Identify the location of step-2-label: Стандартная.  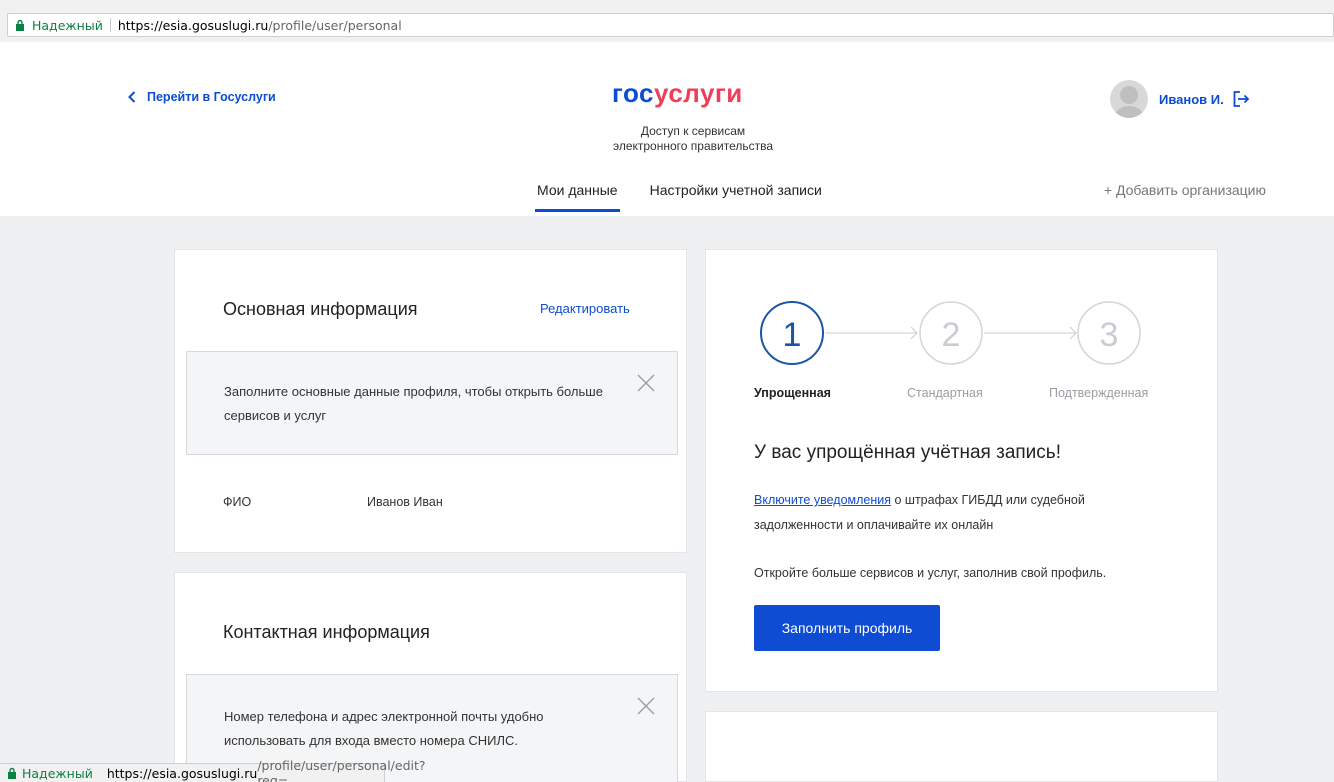
(945, 393).